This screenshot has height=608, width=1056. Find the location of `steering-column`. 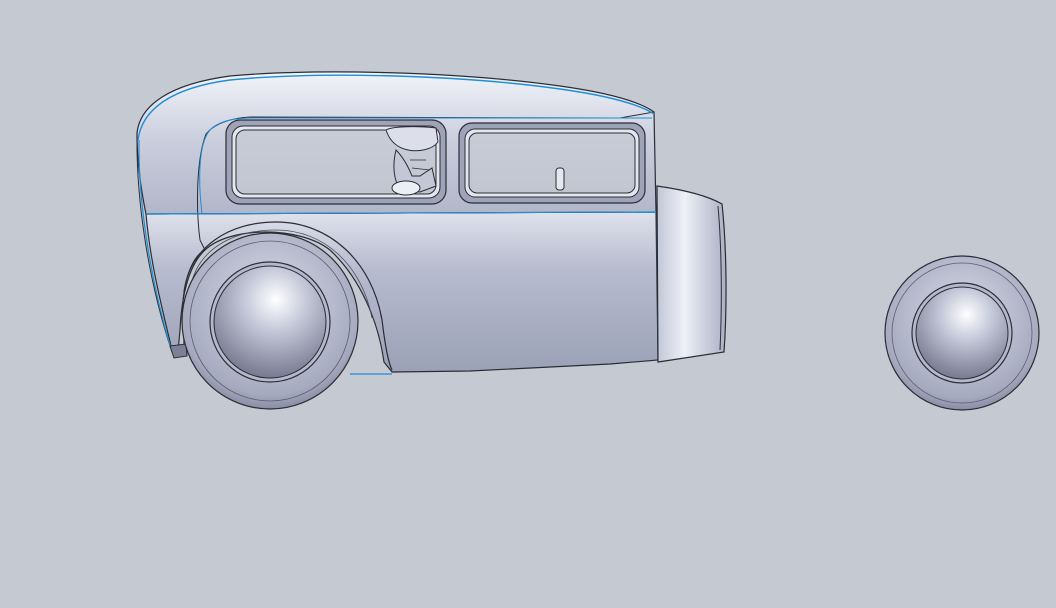

steering-column is located at coordinates (560, 179).